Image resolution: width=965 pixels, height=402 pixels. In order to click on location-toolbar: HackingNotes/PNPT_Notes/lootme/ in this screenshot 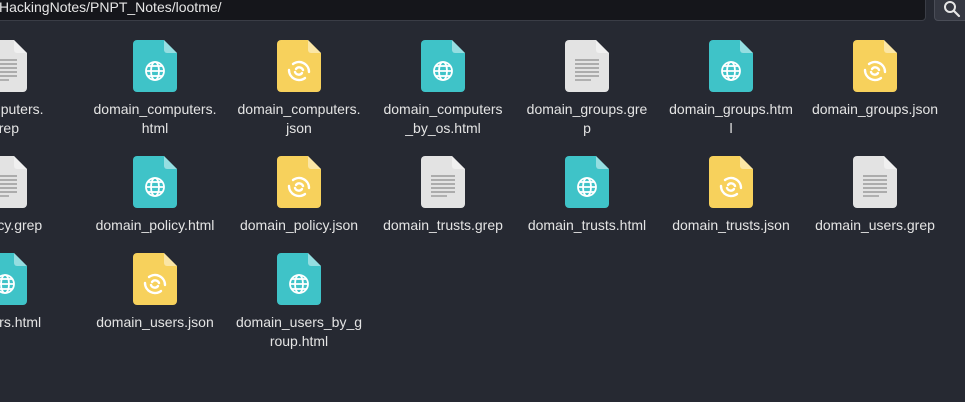, I will do `click(482, 13)`.